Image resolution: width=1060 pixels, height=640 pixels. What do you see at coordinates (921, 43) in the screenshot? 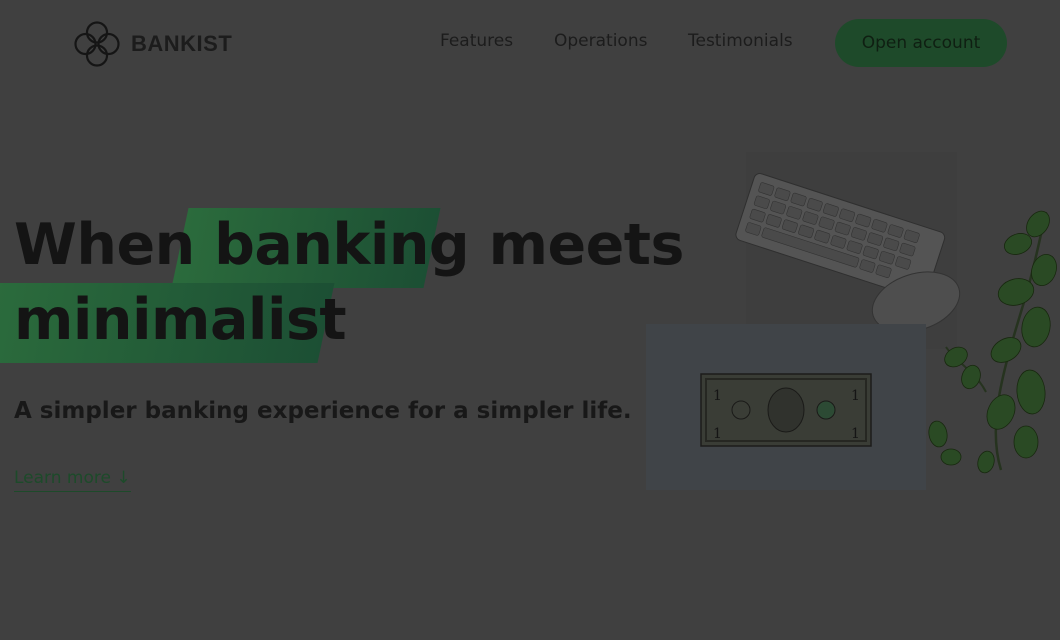
I see `open-account-button: Open account` at bounding box center [921, 43].